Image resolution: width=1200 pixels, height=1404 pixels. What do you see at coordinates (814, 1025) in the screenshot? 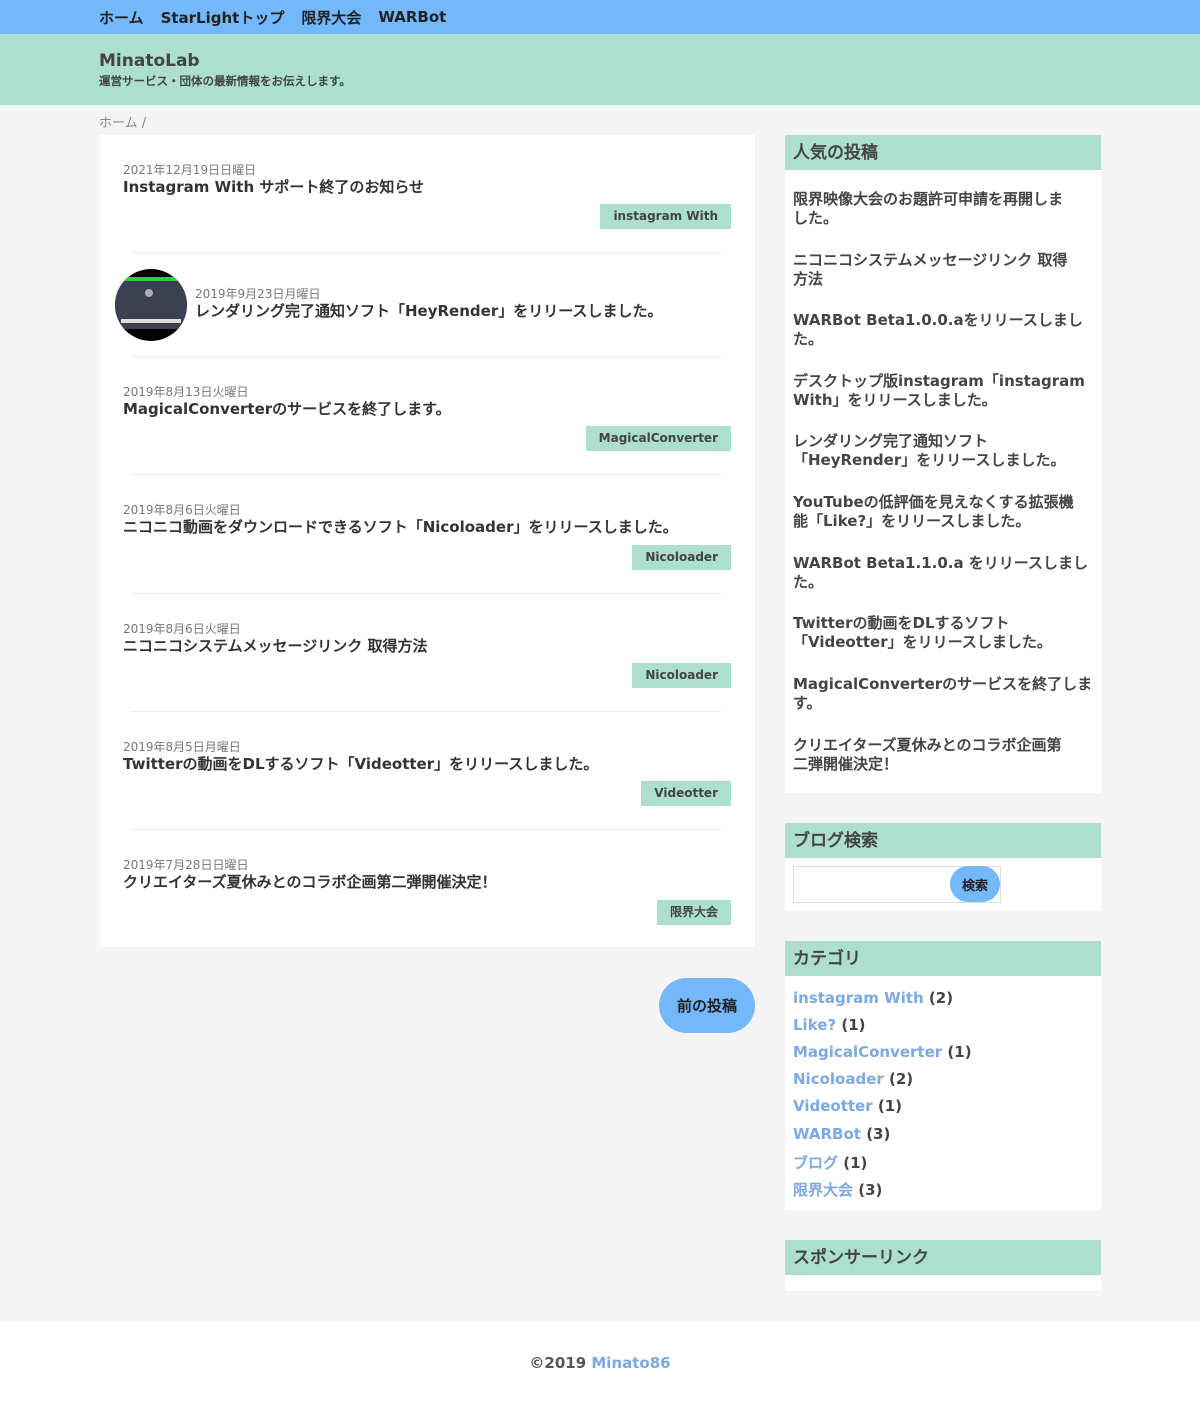
I see `category-link: Like?` at bounding box center [814, 1025].